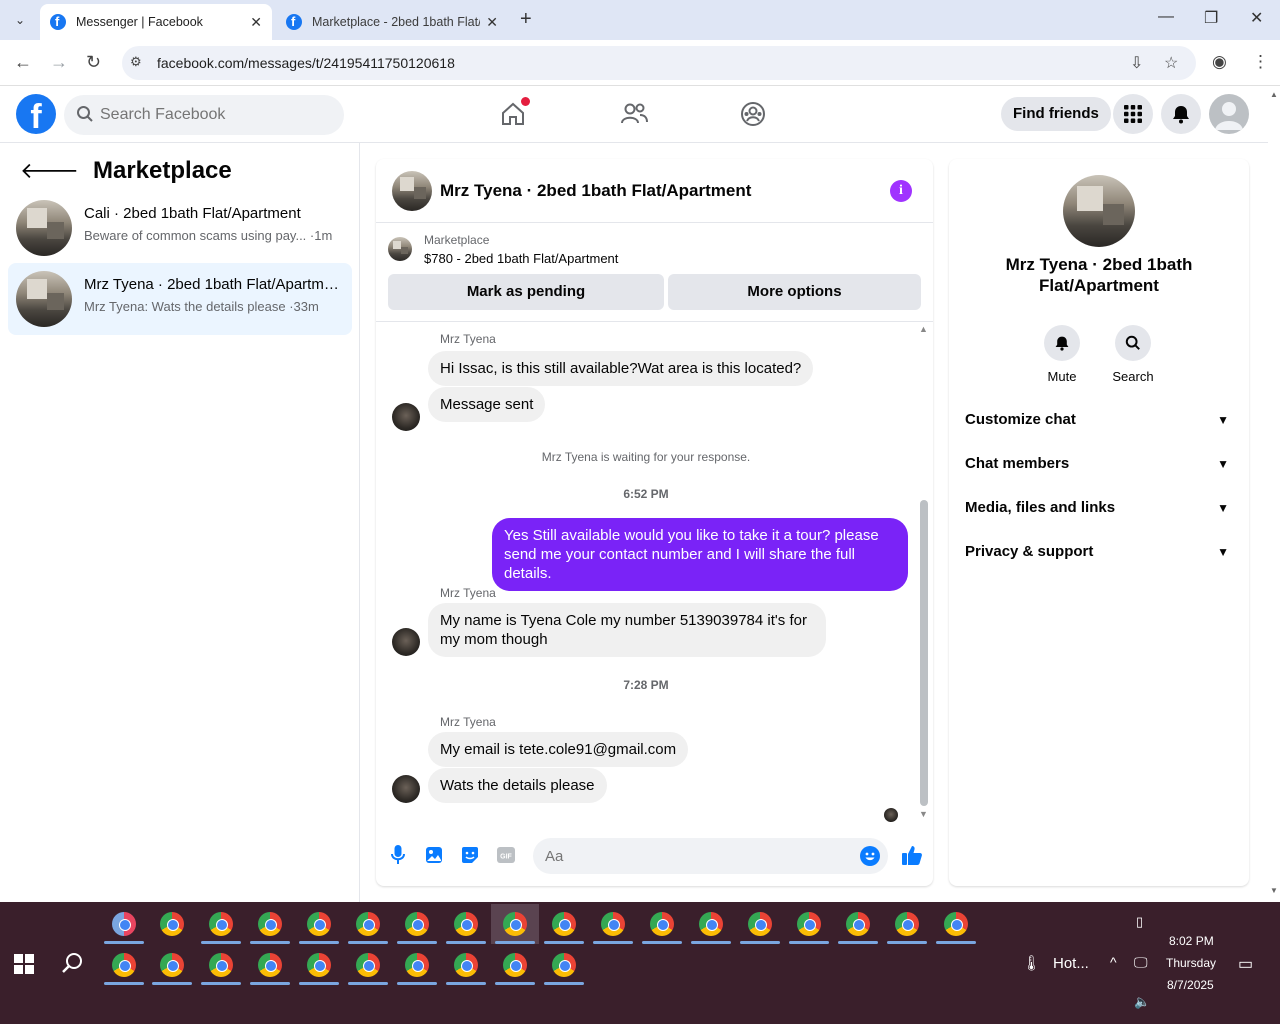 The image size is (1280, 1024). What do you see at coordinates (794, 292) in the screenshot?
I see `more-options-button: More options` at bounding box center [794, 292].